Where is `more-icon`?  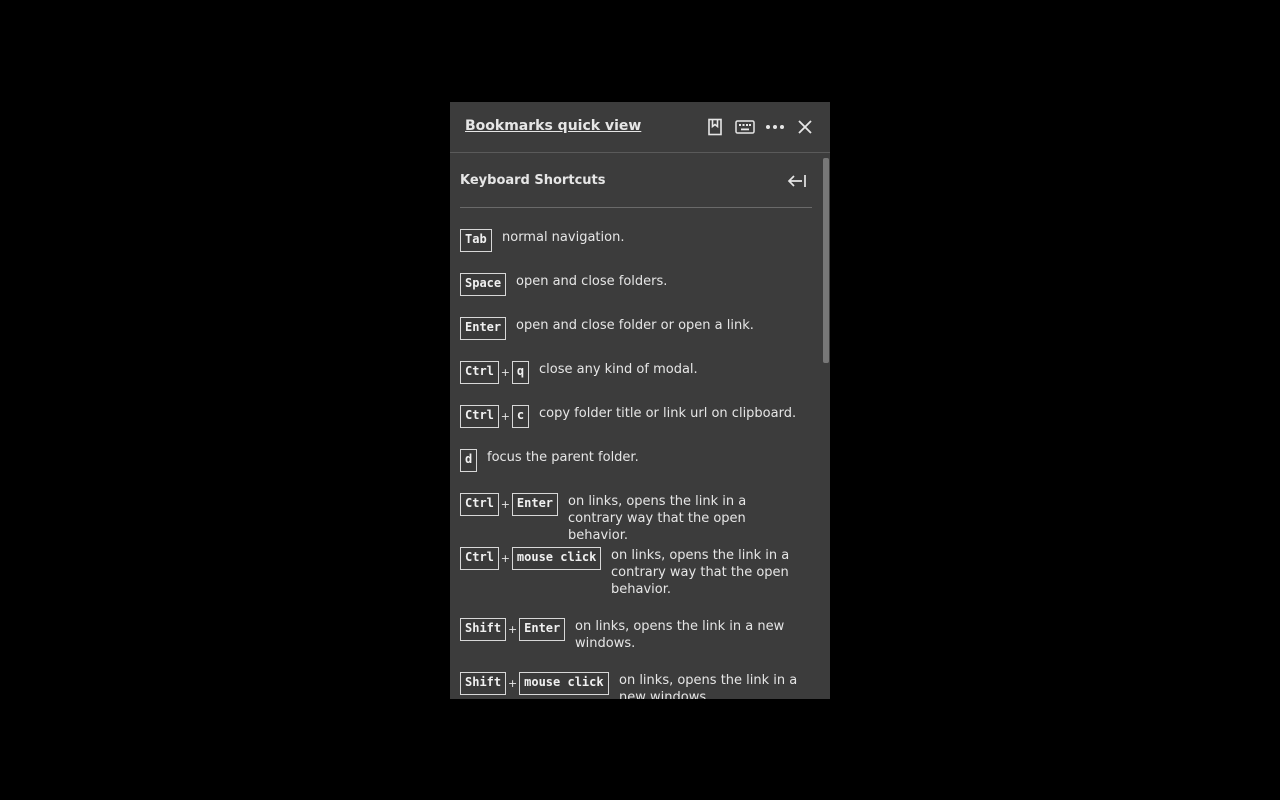 more-icon is located at coordinates (775, 127).